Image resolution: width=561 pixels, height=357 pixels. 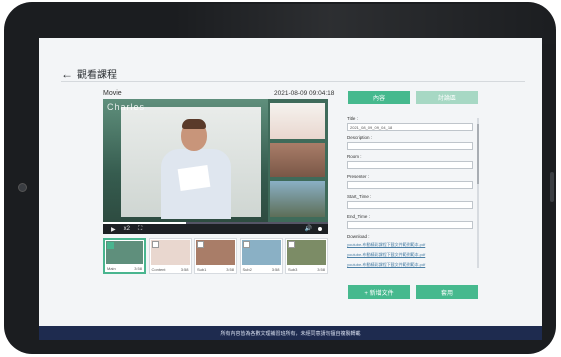 What do you see at coordinates (354, 156) in the screenshot?
I see `room-label: Room :` at bounding box center [354, 156].